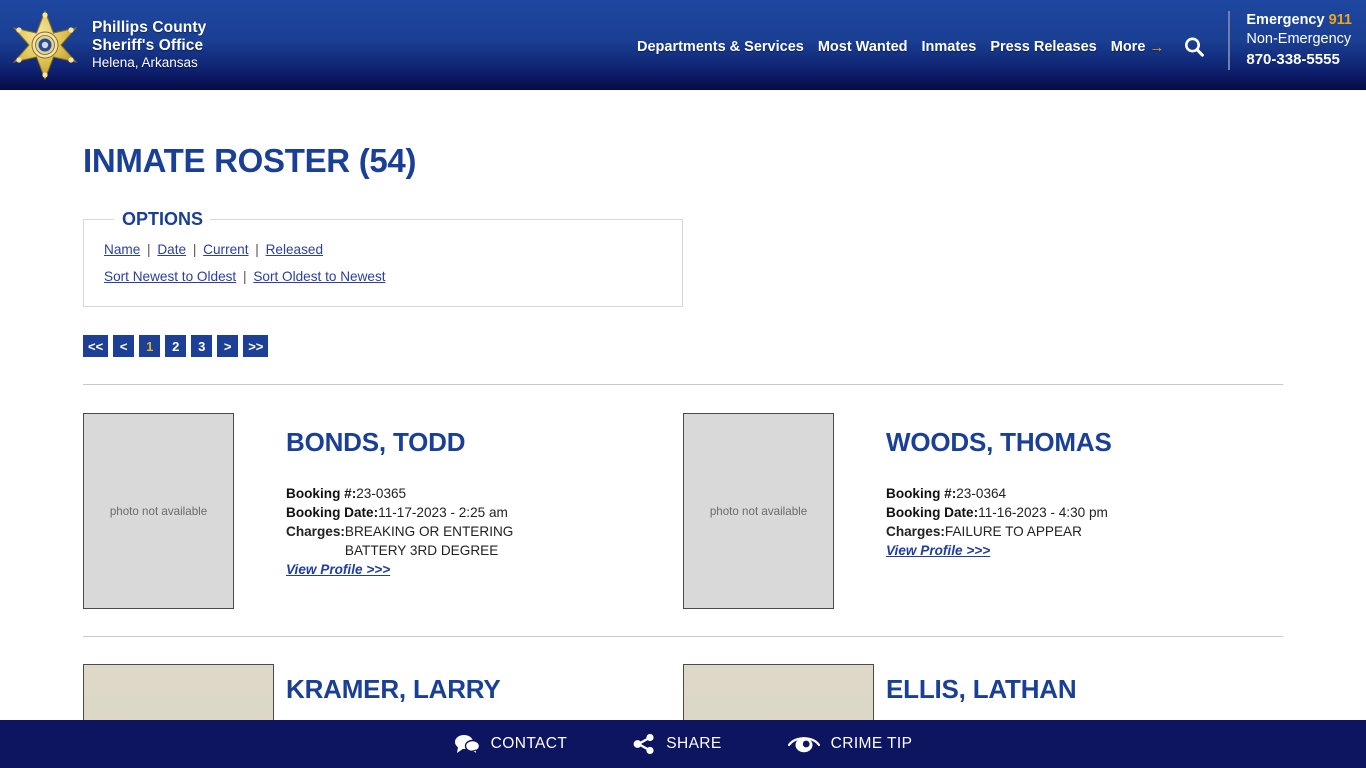  I want to click on charges-row: Charges: FAILURE TO APPEAR, so click(999, 531).